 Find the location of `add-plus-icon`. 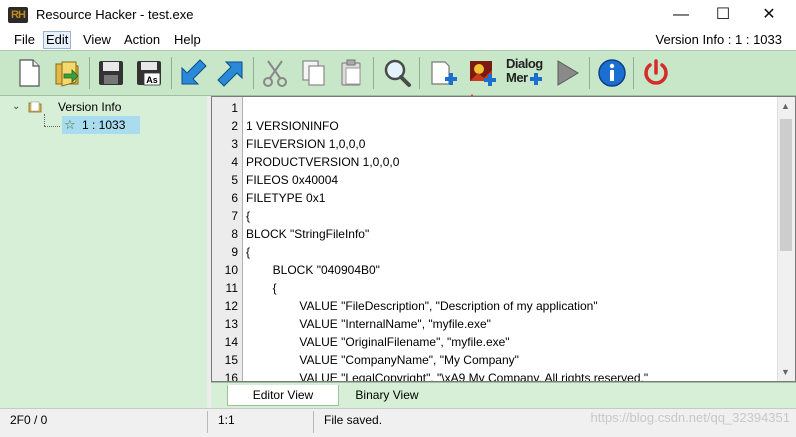

add-plus-icon is located at coordinates (536, 79).